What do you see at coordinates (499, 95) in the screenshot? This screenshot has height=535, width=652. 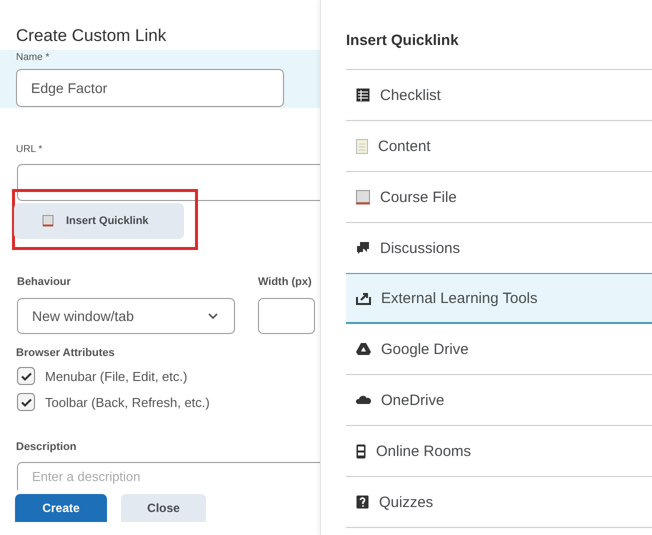 I see `quicklink-item: Checklist` at bounding box center [499, 95].